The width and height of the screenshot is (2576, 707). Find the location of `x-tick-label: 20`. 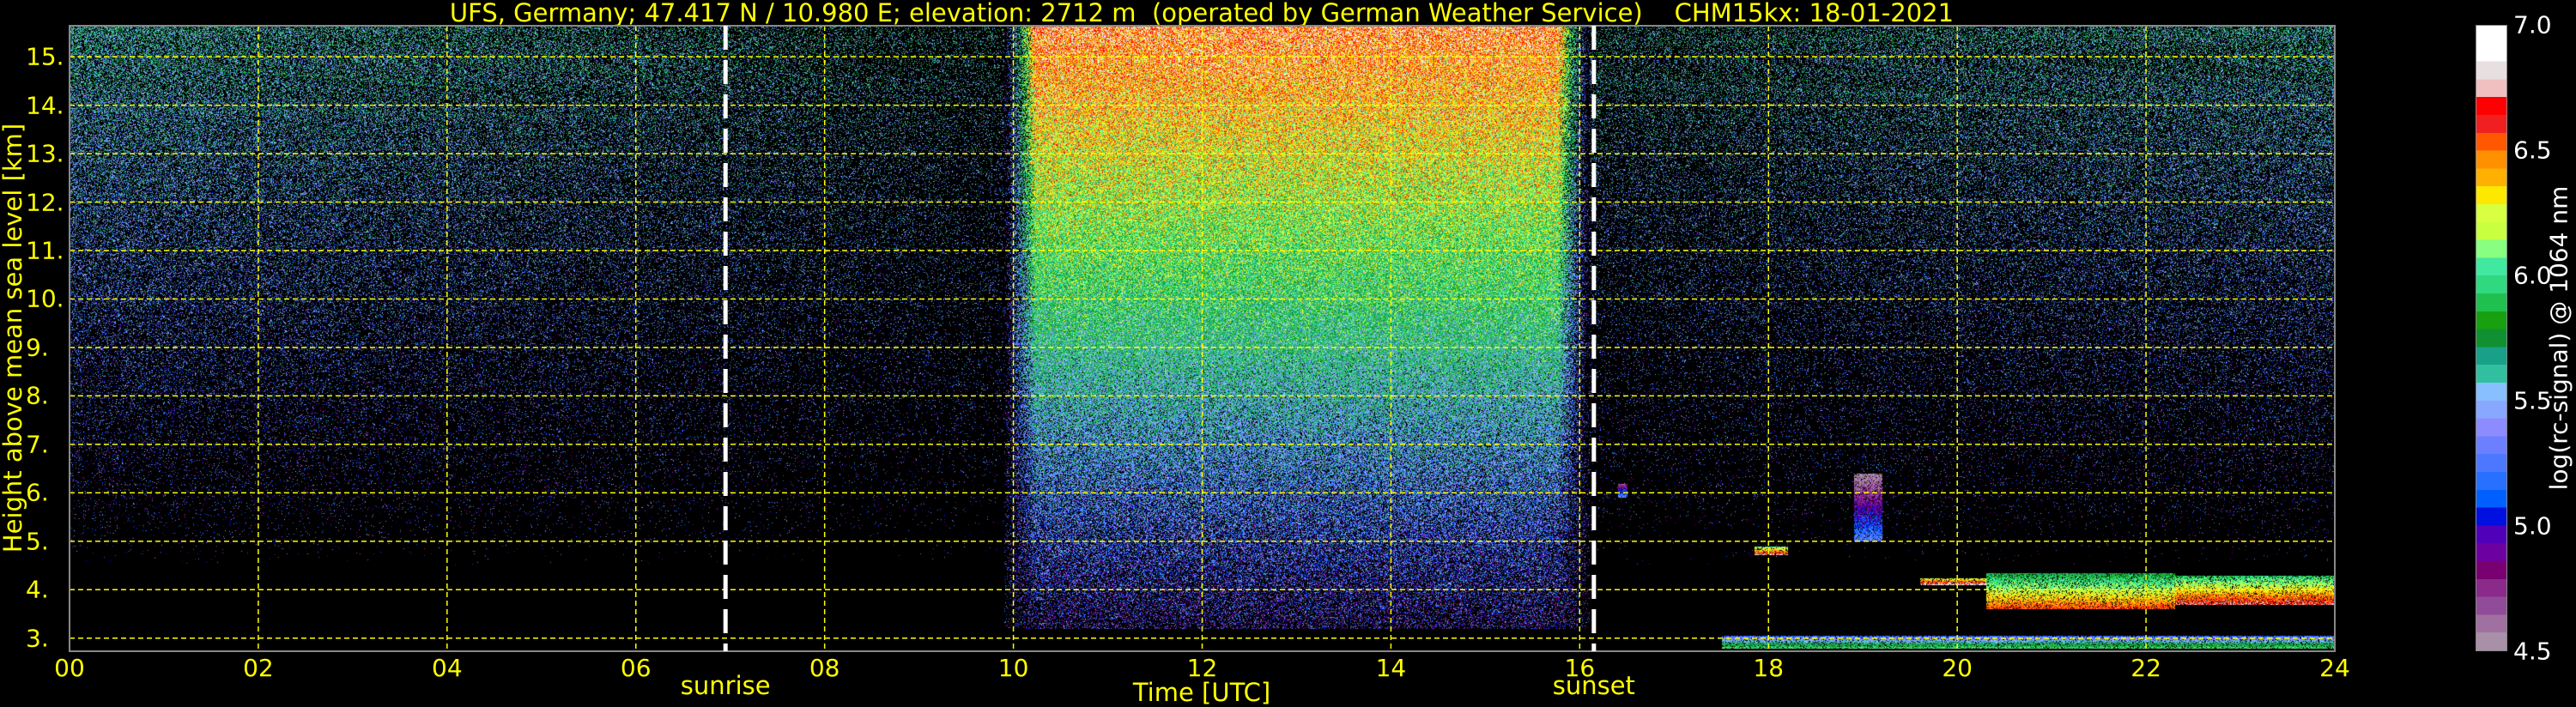

x-tick-label: 20 is located at coordinates (1957, 668).